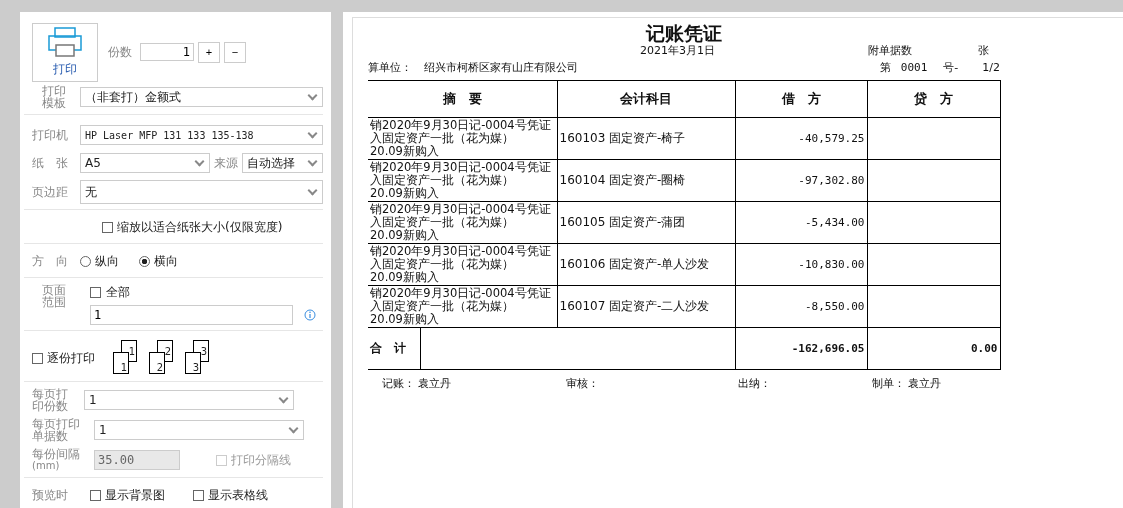 The height and width of the screenshot is (508, 1123). I want to click on table-cell: 160105 固定资产-蒲团, so click(646, 222).